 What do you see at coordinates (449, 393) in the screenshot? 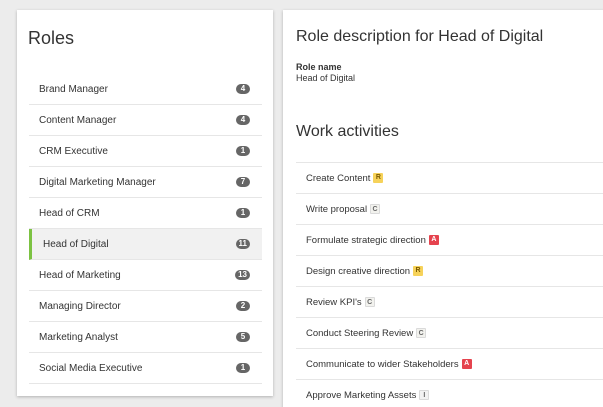
I see `activity-item: Approve Marketing Assets I` at bounding box center [449, 393].